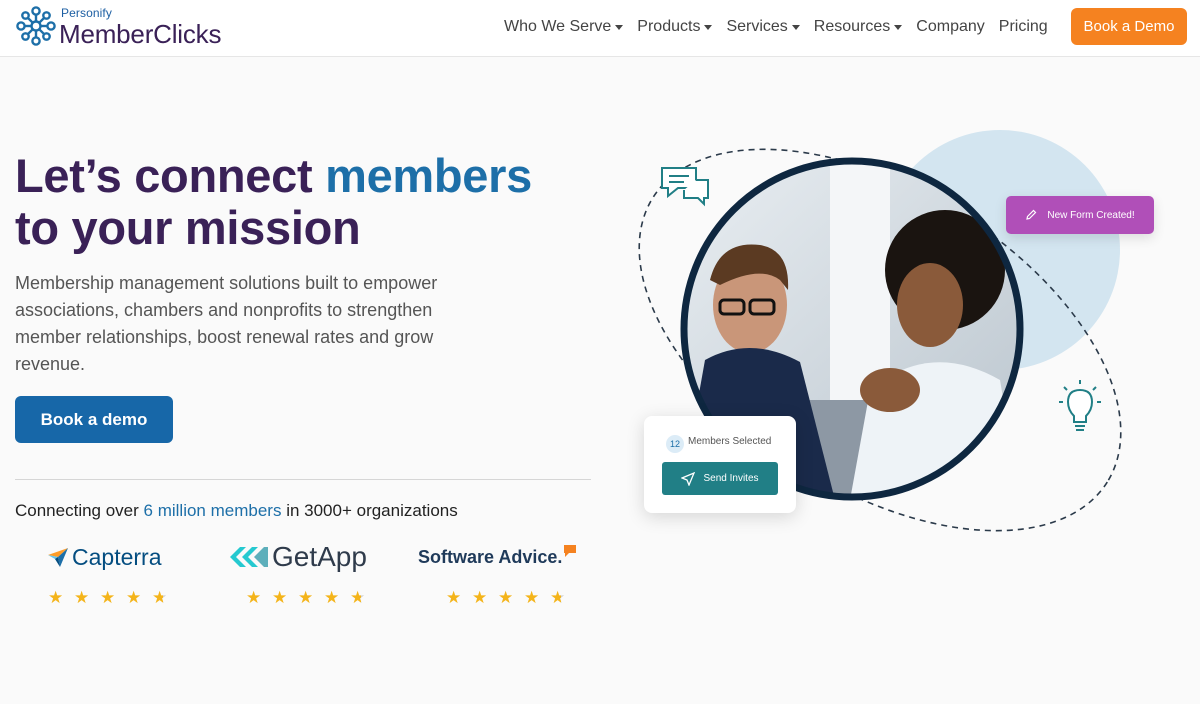 This screenshot has width=1200, height=704. I want to click on new-form-label: New Form Created!, so click(1091, 215).